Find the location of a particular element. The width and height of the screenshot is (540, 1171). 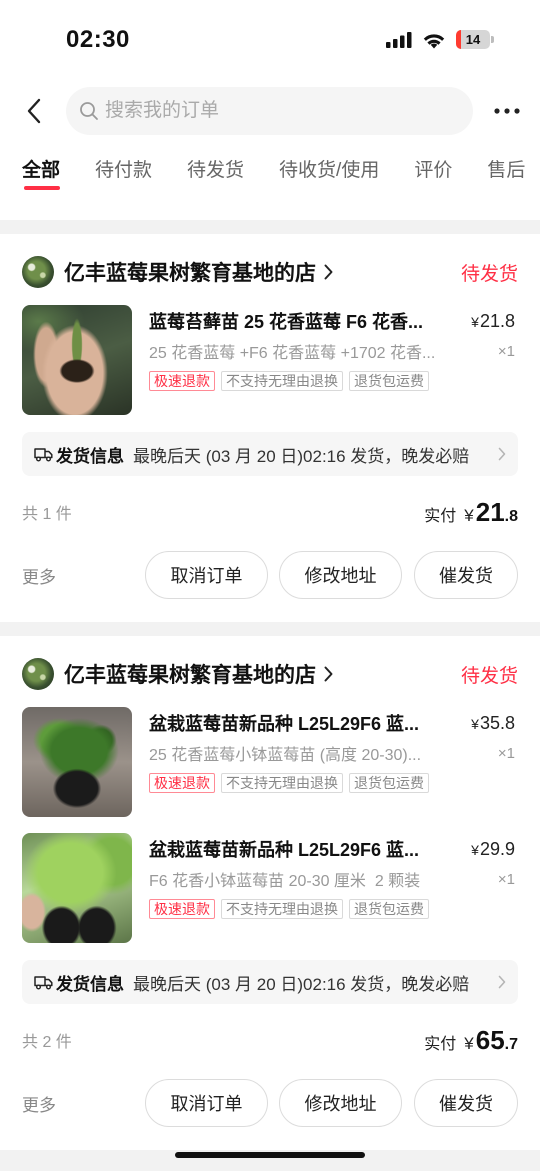

tab-pending-shipment: 待发货 is located at coordinates (215, 172).